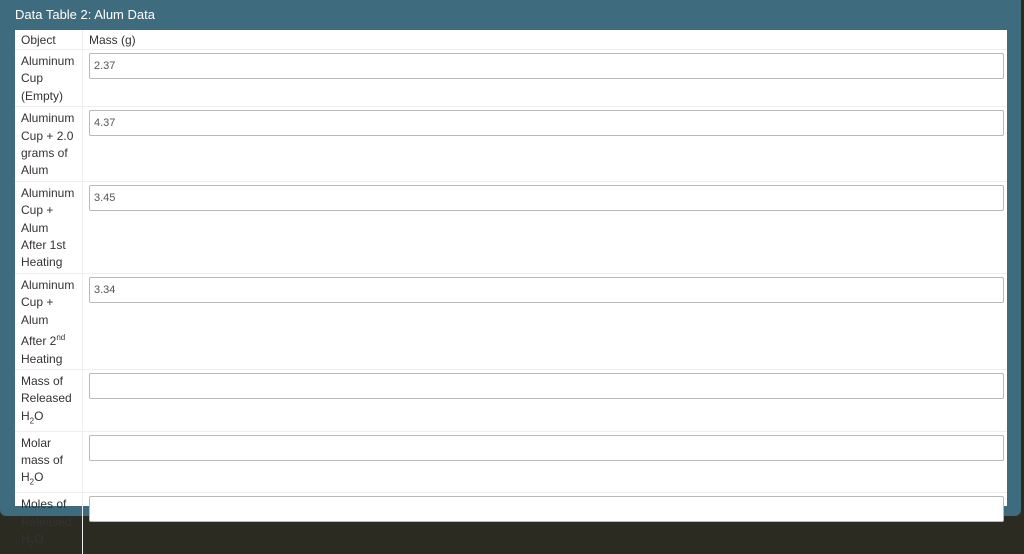 This screenshot has height=554, width=1024. Describe the element at coordinates (112, 40) in the screenshot. I see `header-mass: Mass (g)` at that location.